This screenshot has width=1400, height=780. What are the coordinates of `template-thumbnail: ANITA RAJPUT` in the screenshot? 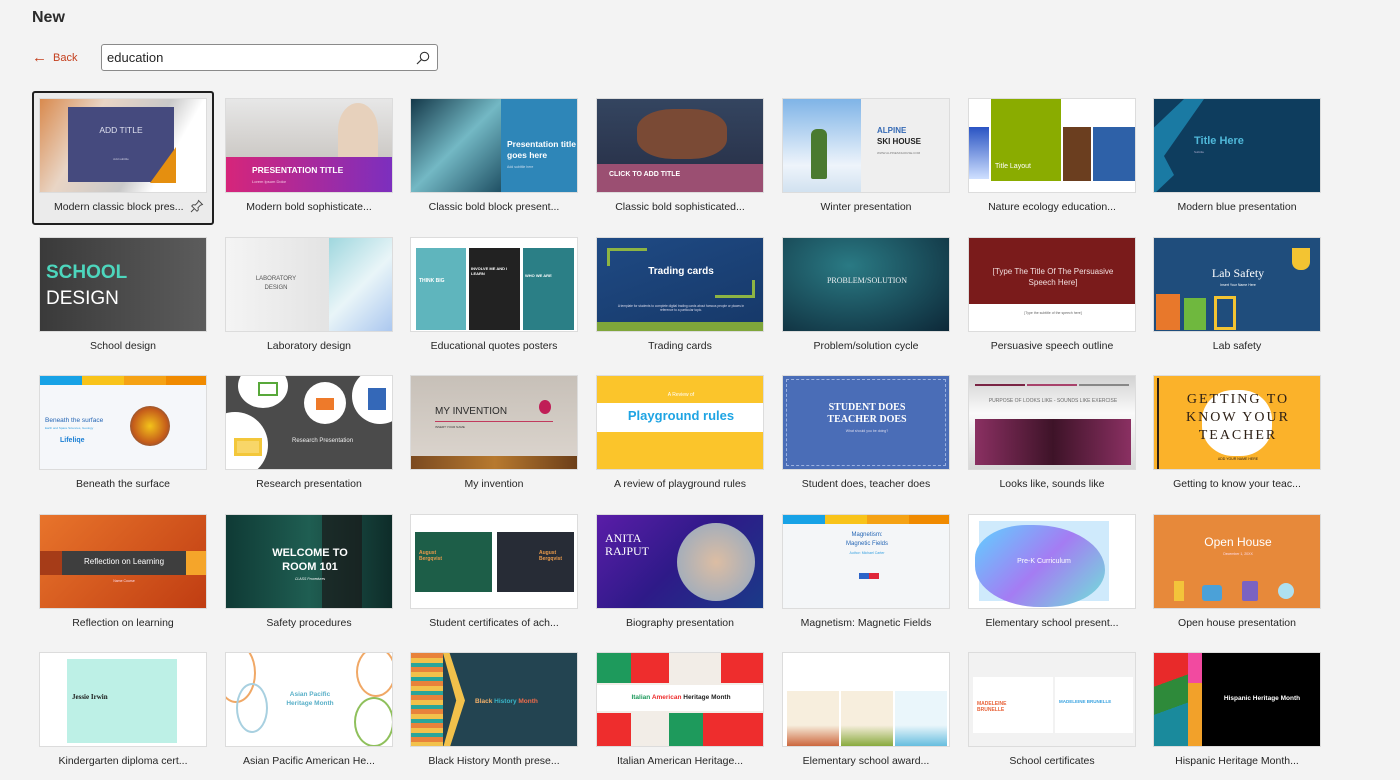 It's located at (680, 561).